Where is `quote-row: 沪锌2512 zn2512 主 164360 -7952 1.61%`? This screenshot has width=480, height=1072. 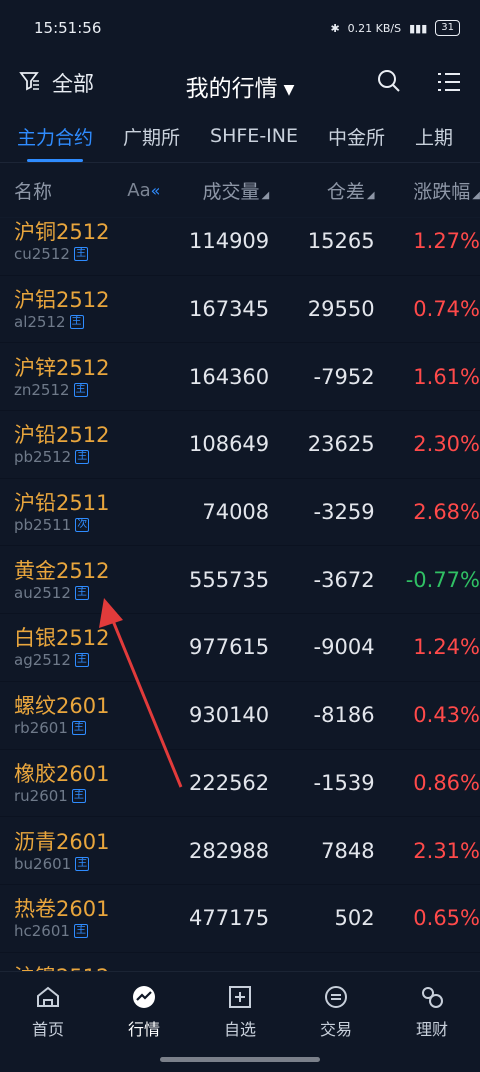
quote-row: 沪锌2512 zn2512 主 164360 -7952 1.61% is located at coordinates (240, 377).